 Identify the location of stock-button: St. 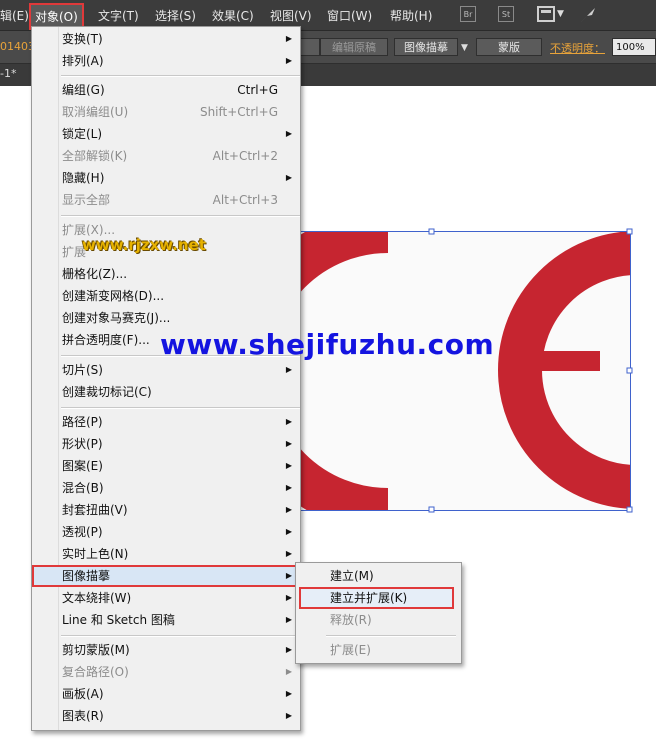
(506, 14).